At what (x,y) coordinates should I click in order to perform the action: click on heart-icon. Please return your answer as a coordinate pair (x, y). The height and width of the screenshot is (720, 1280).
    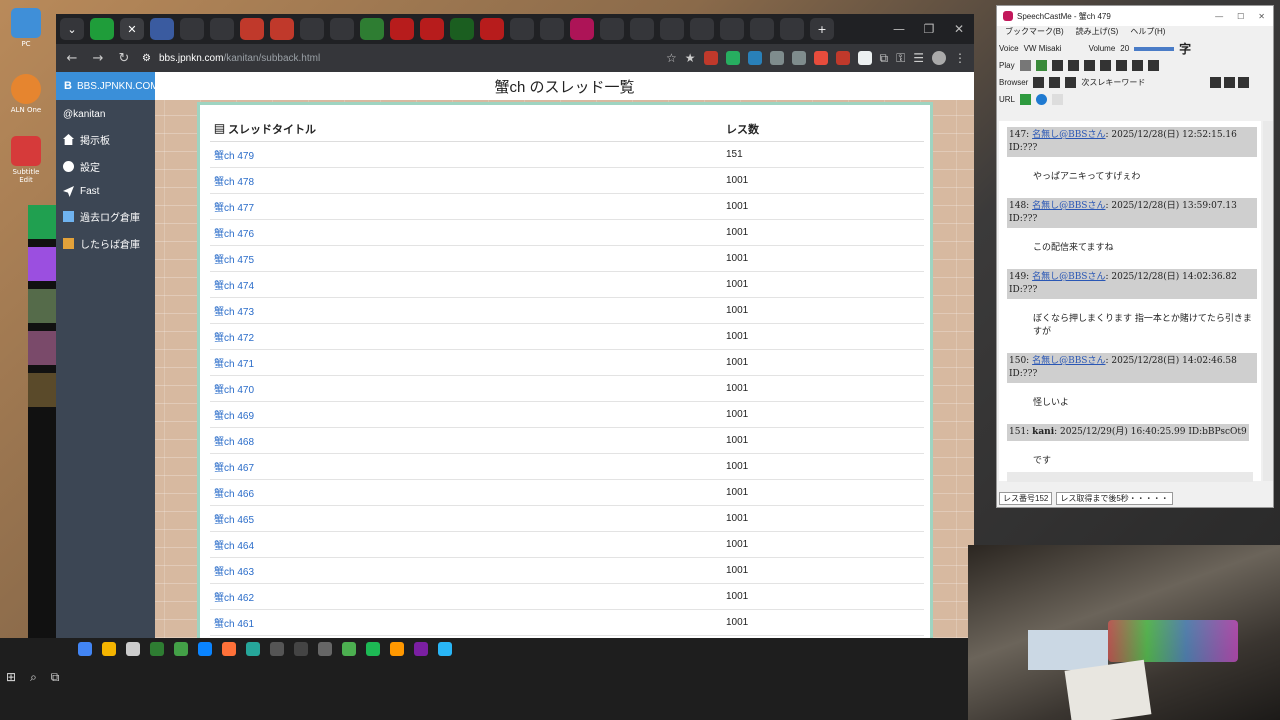
    Looking at the image, I should click on (42, 264).